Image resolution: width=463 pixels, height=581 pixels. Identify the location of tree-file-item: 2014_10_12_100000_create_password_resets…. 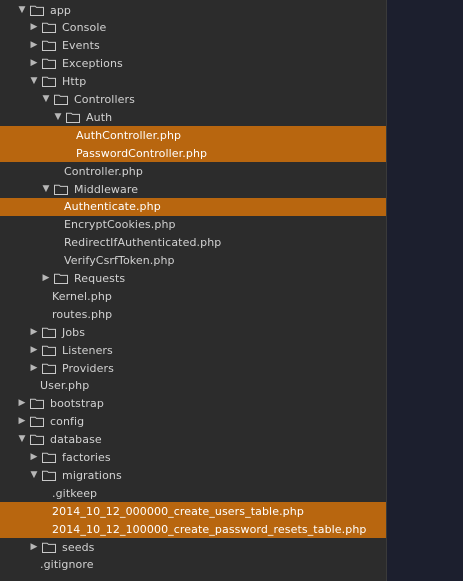
(193, 529).